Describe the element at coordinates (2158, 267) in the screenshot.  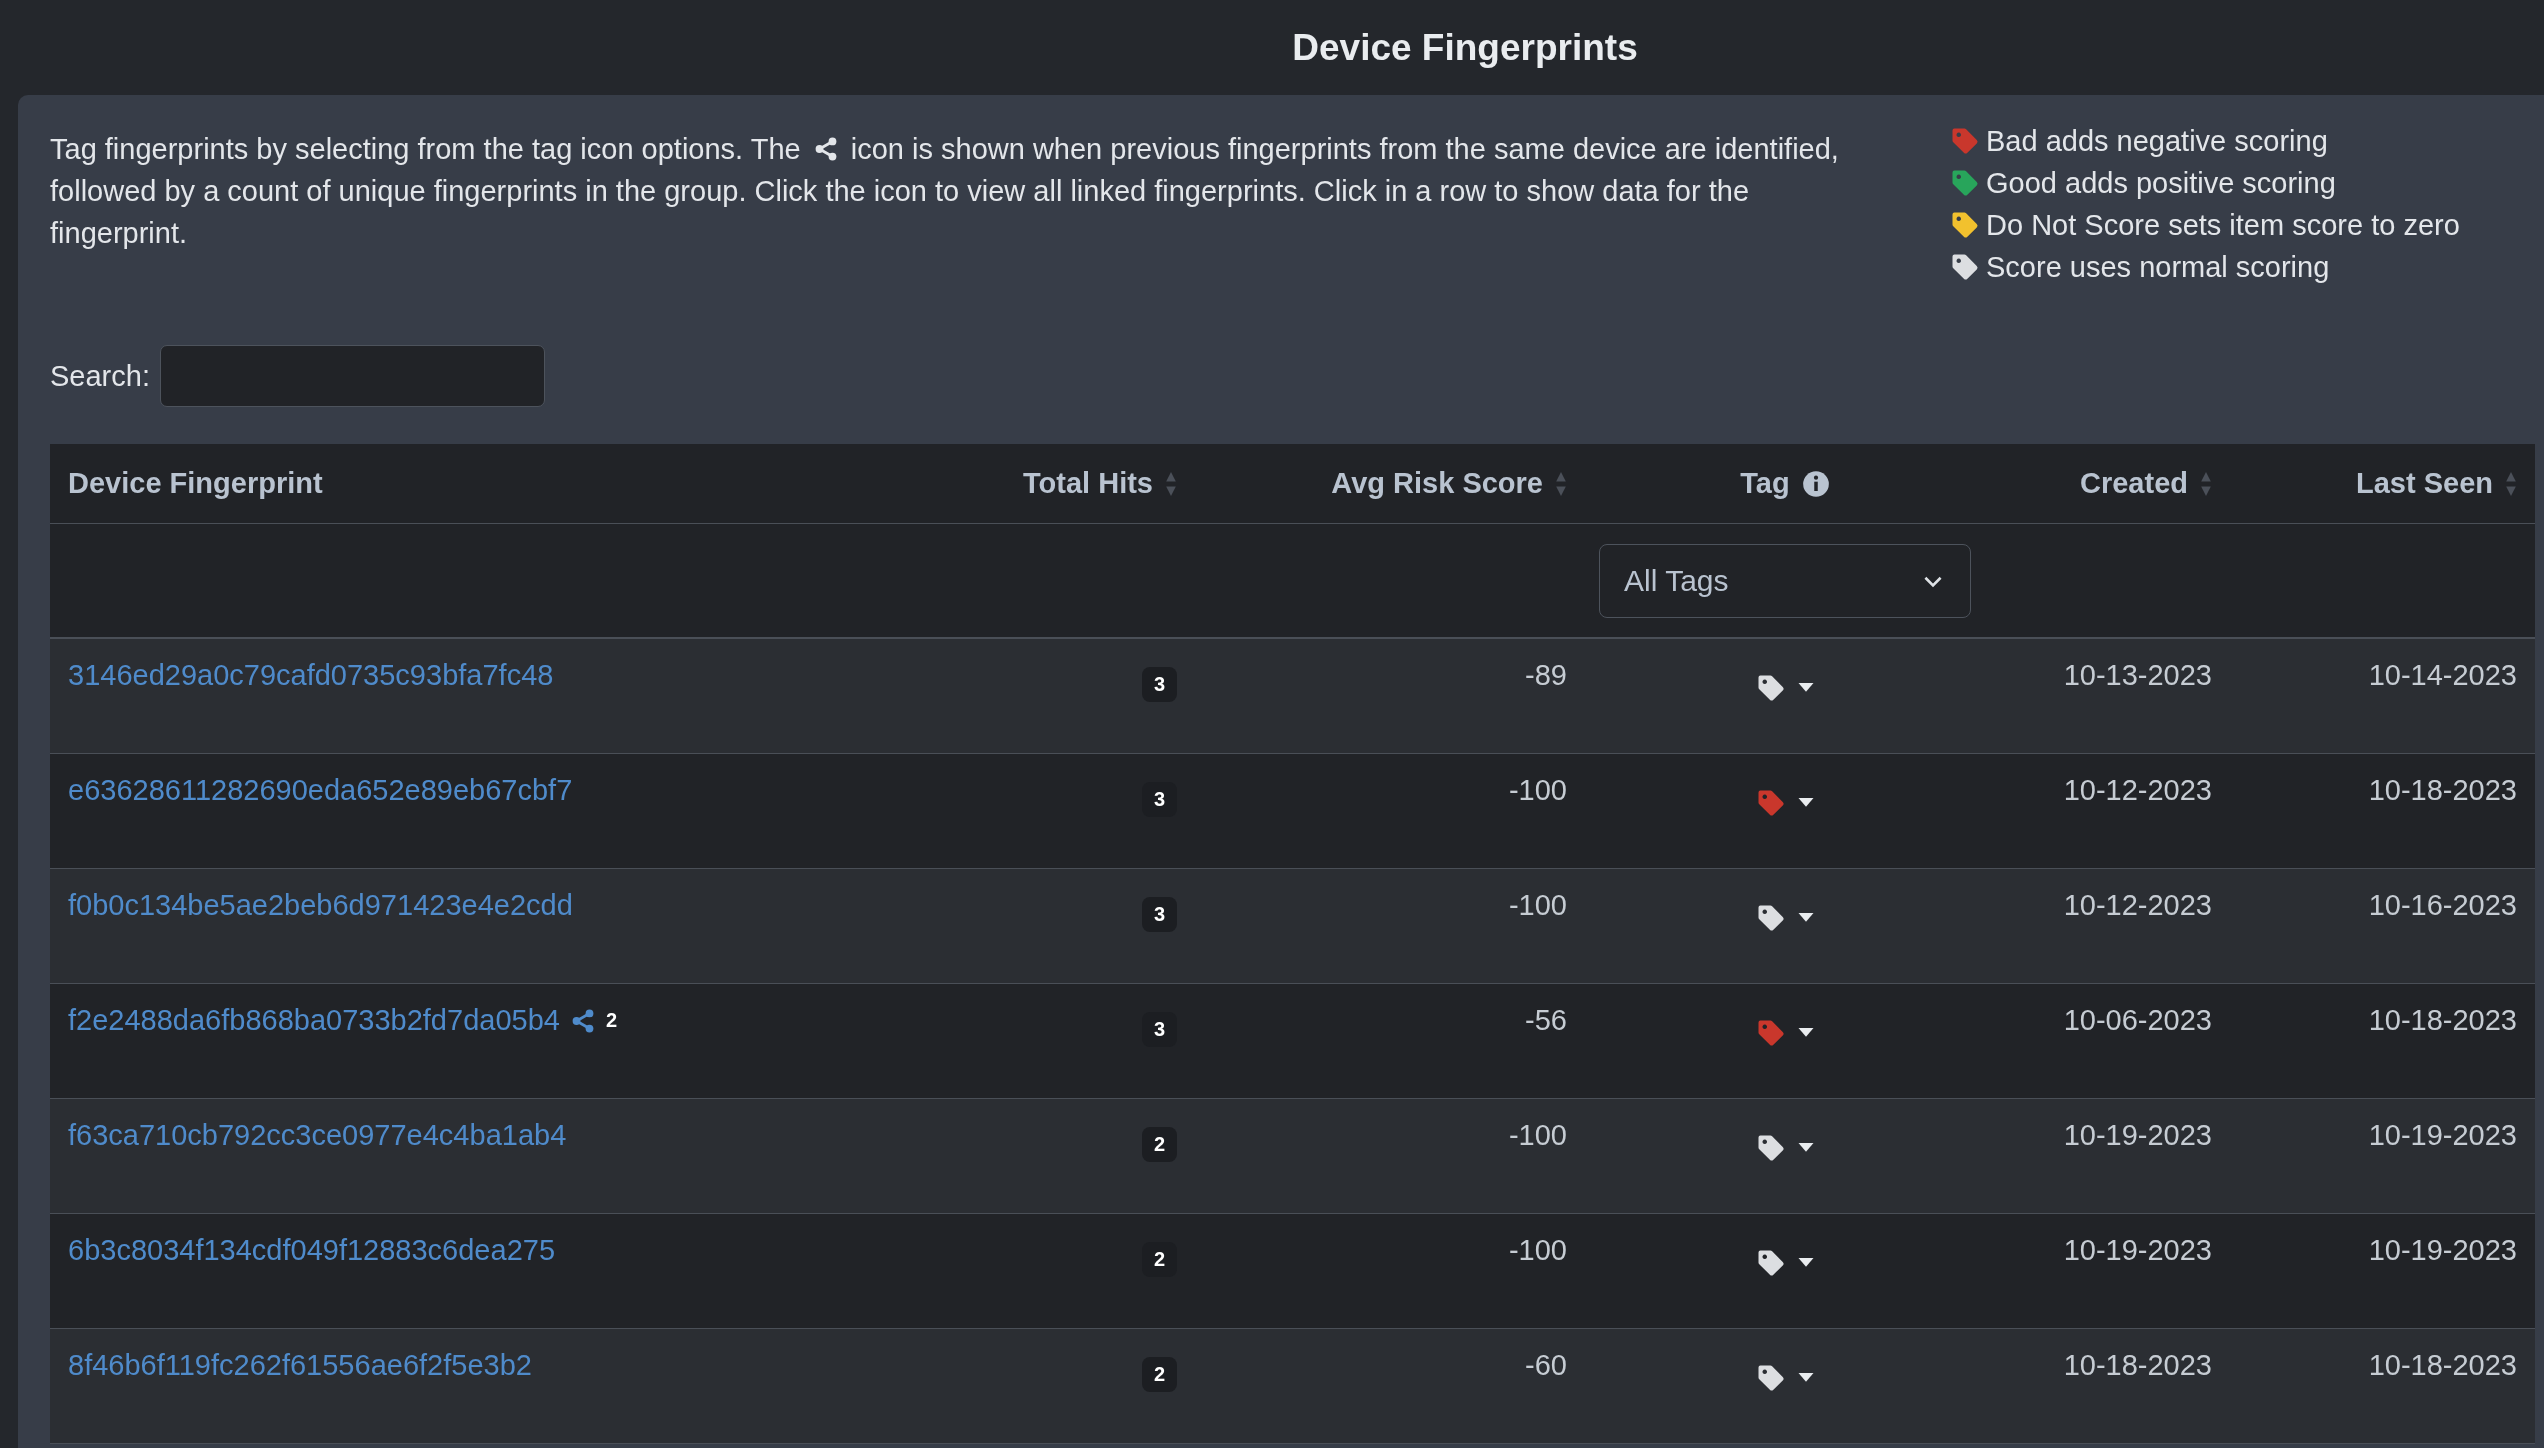
I see `legend-text: Score uses normal scoring` at that location.